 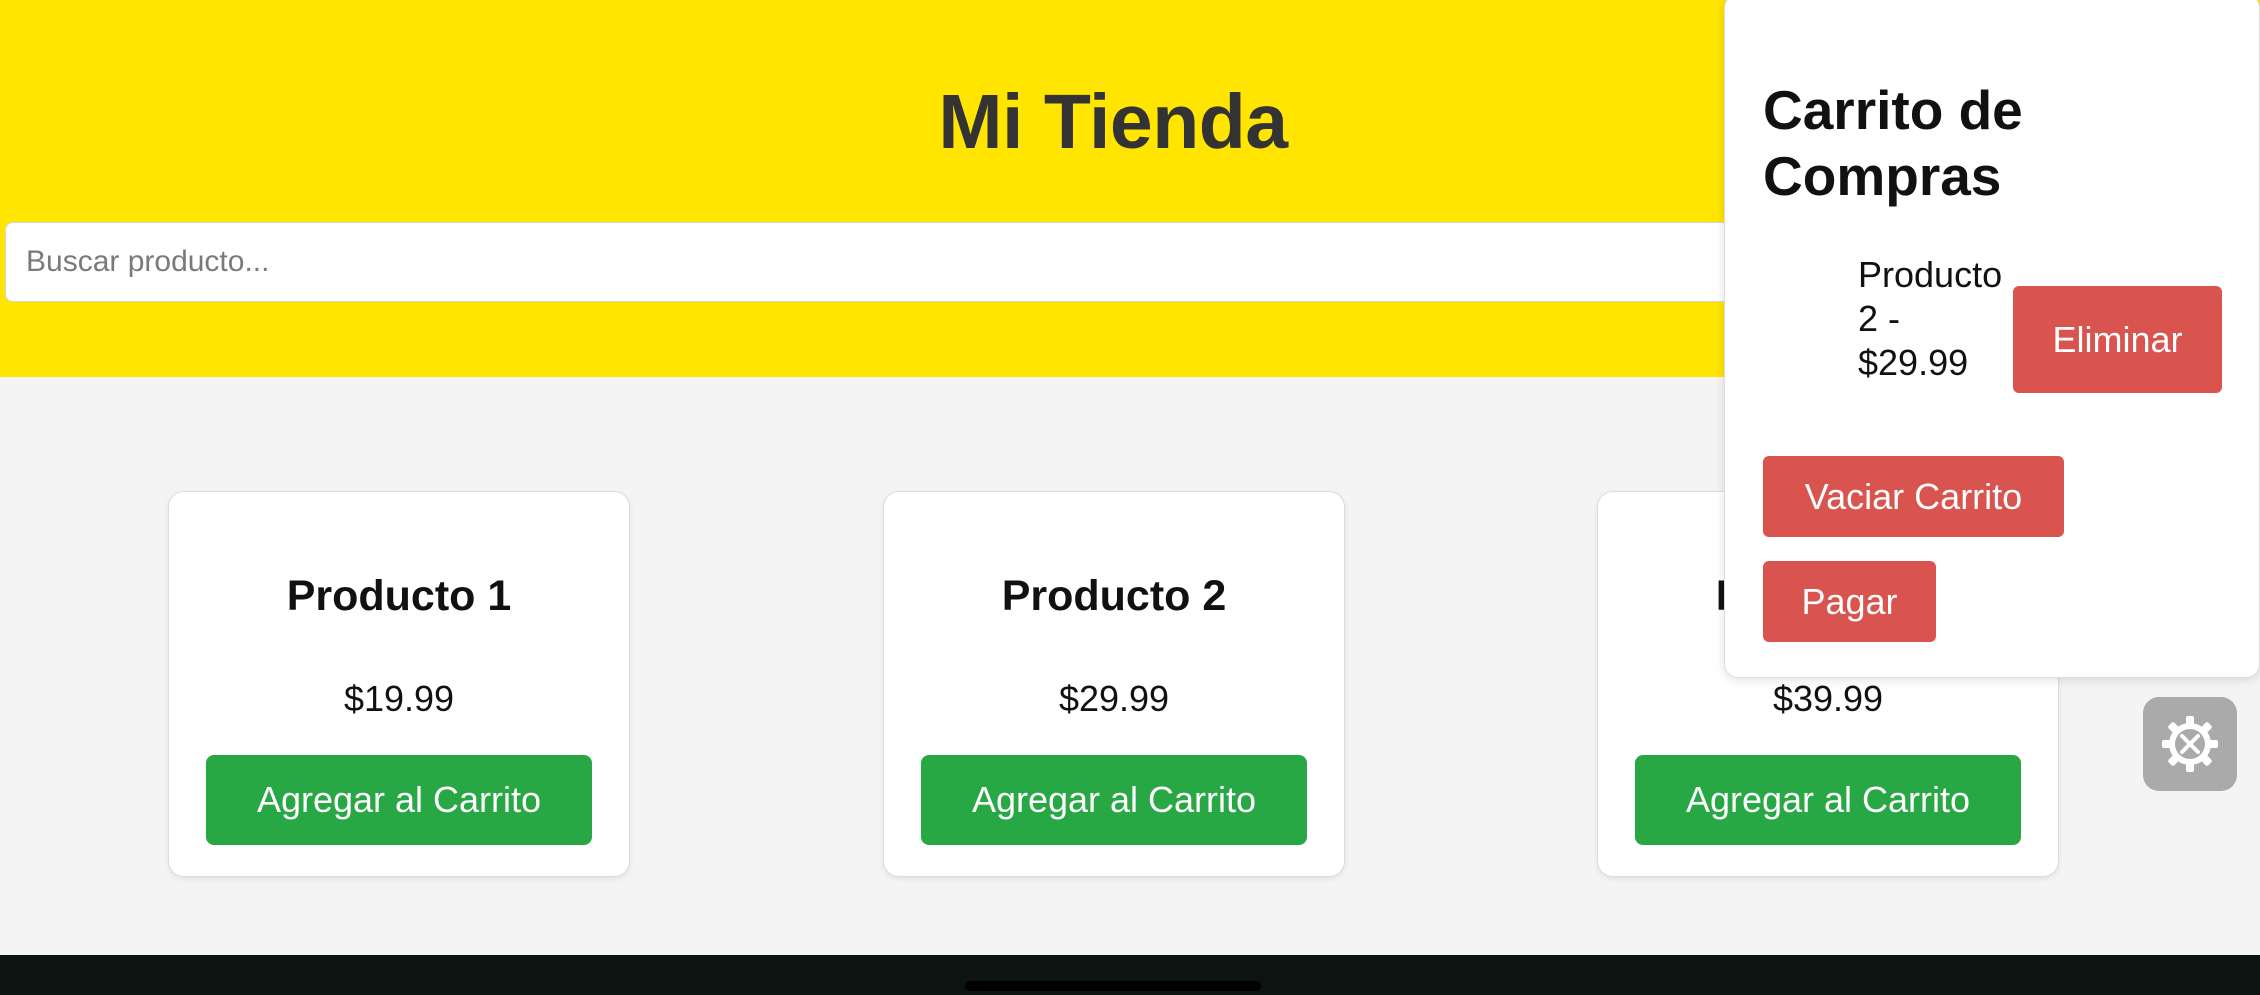 I want to click on system-nav-bar, so click(x=1130, y=975).